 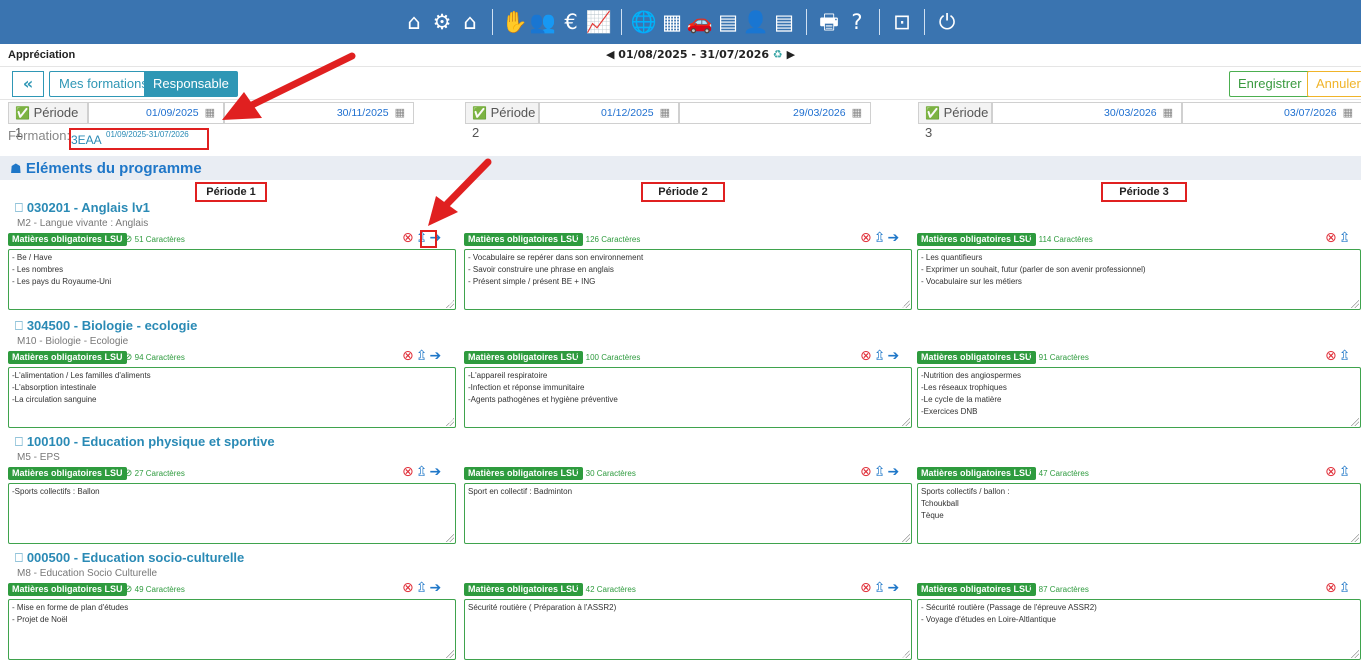 What do you see at coordinates (289, 86) in the screenshot?
I see `arrow-to-formation` at bounding box center [289, 86].